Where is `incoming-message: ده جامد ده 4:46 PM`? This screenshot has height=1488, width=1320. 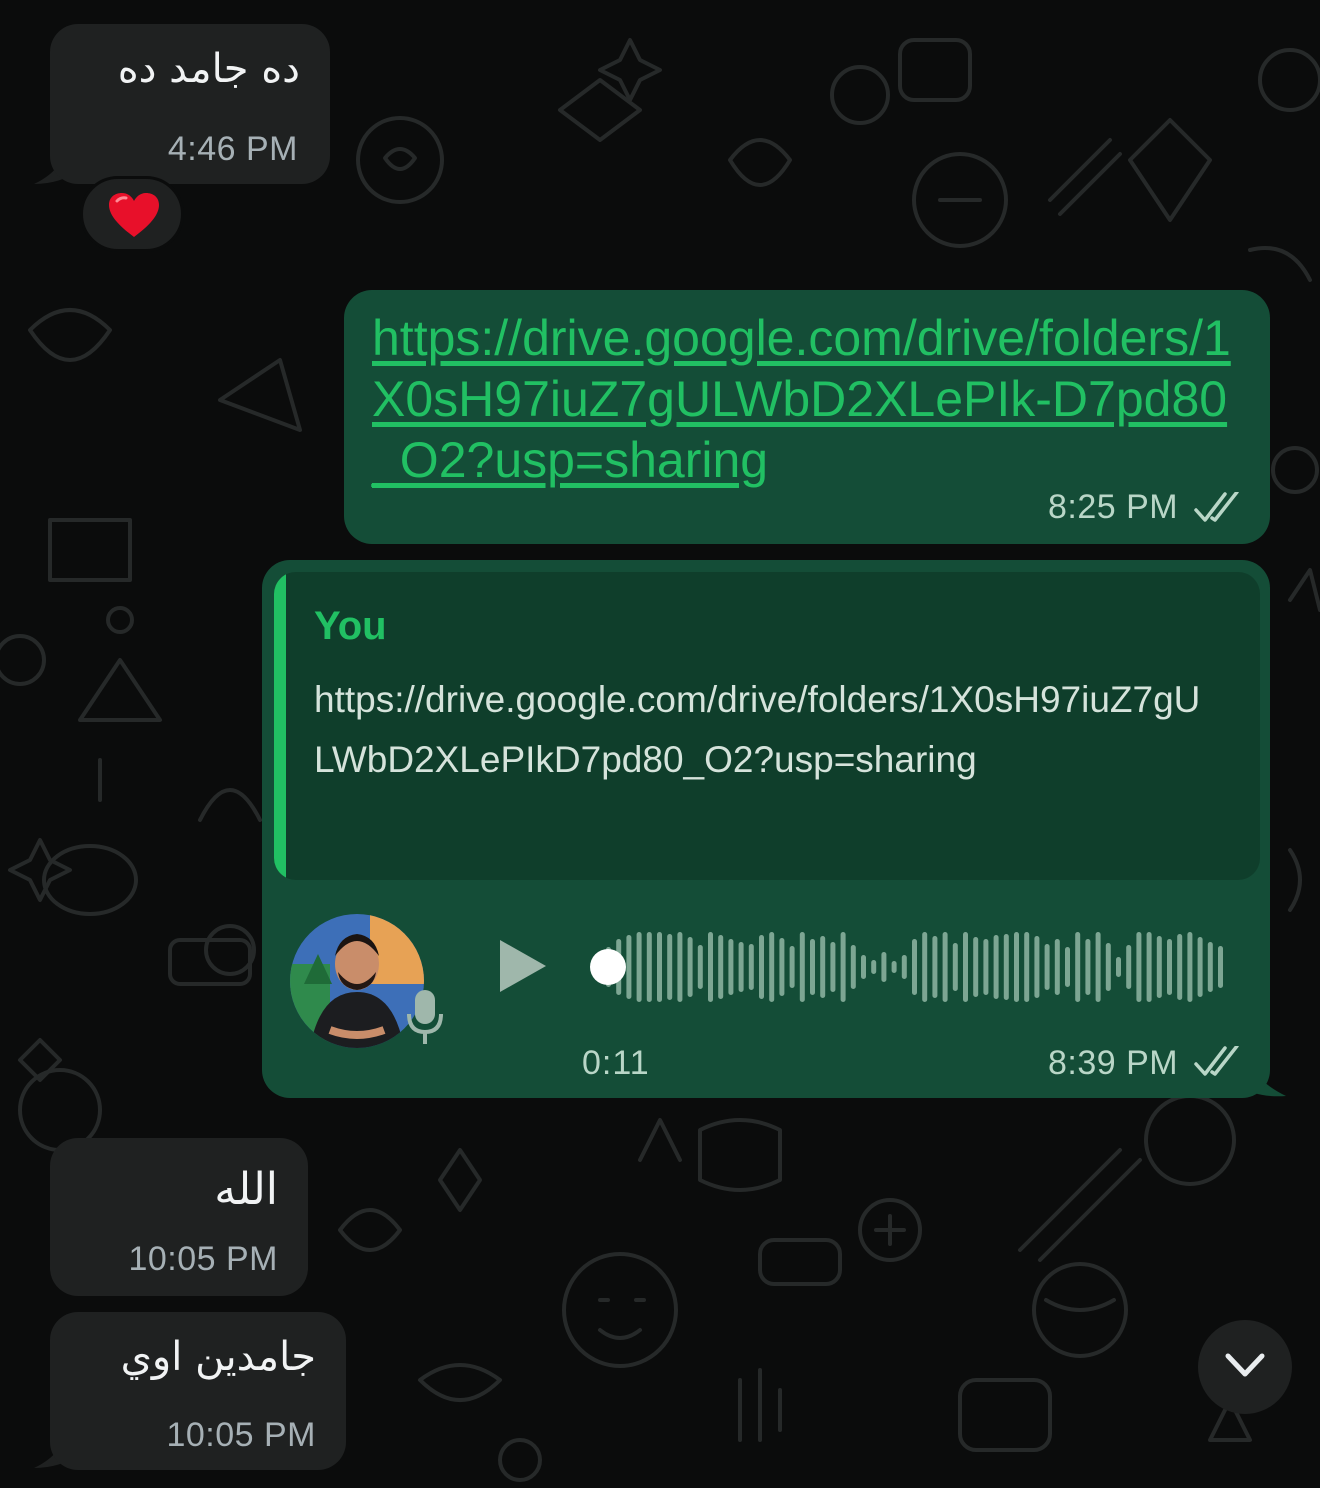
incoming-message: ده جامد ده 4:46 PM is located at coordinates (190, 104).